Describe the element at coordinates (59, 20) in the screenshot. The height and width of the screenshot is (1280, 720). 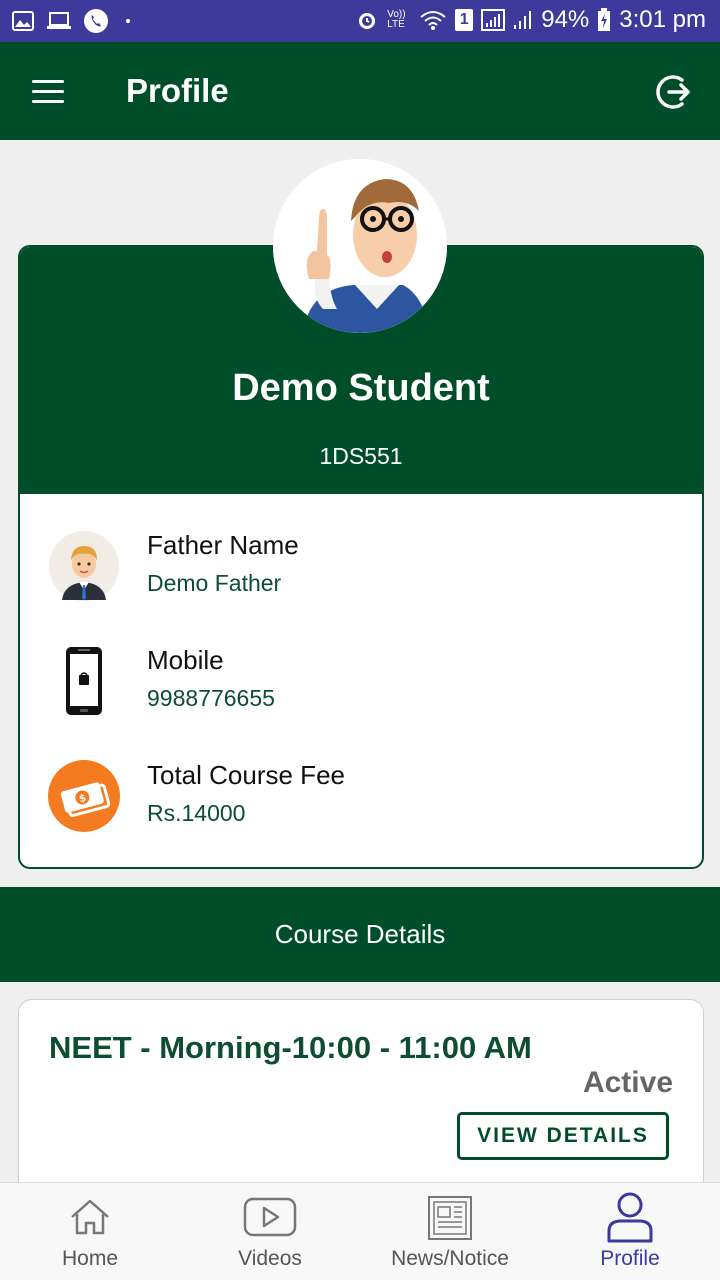
I see `laptop-icon` at that location.